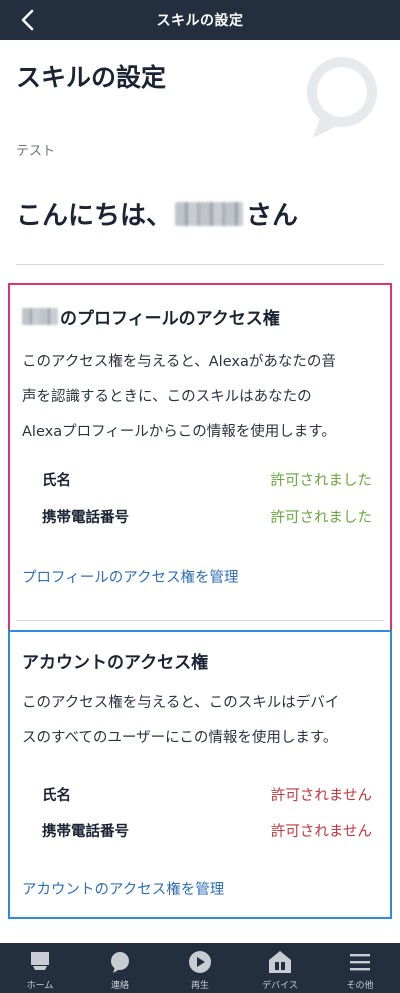 Image resolution: width=400 pixels, height=993 pixels. Describe the element at coordinates (180, 738) in the screenshot. I see `description-line: スのすべてのユーザーにこの情報を使用します。` at that location.